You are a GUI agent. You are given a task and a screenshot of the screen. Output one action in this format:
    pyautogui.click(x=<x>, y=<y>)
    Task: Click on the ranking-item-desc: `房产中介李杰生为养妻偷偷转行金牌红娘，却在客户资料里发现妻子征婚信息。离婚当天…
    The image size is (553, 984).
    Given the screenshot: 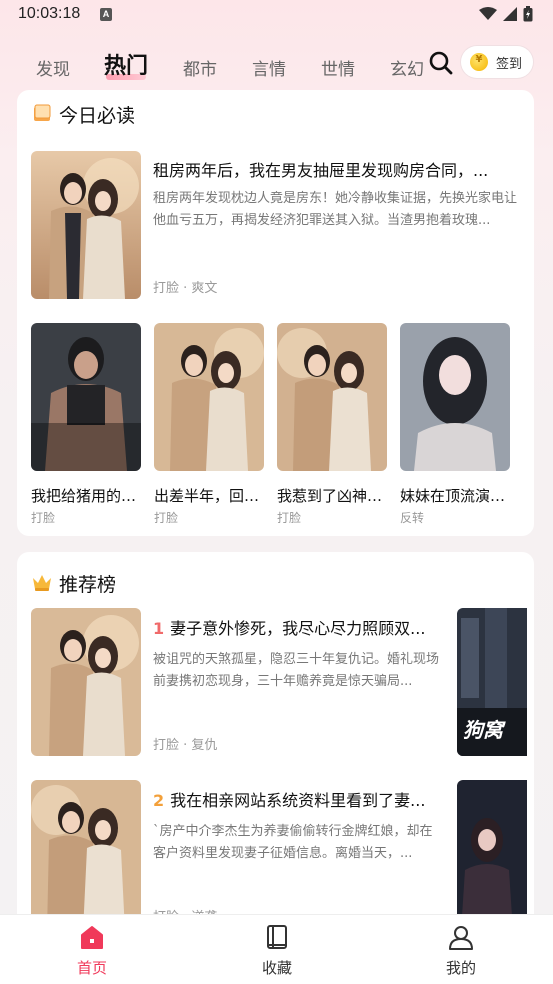 What is the action you would take?
    pyautogui.click(x=293, y=842)
    